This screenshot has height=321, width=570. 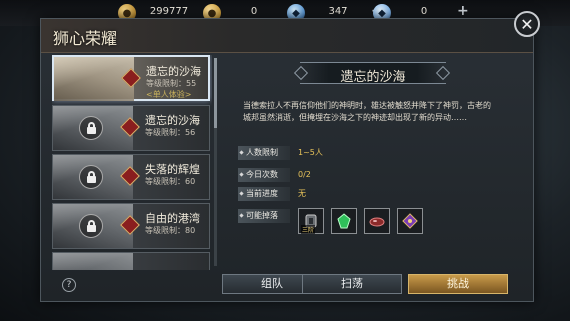 I want to click on stage-level: 等级限制：60, so click(x=170, y=181).